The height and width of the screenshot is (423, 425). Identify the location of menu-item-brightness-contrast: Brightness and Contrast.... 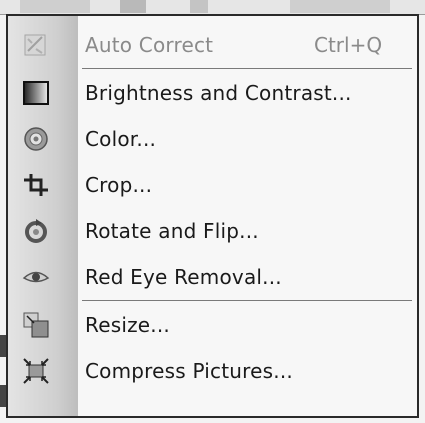
(212, 93).